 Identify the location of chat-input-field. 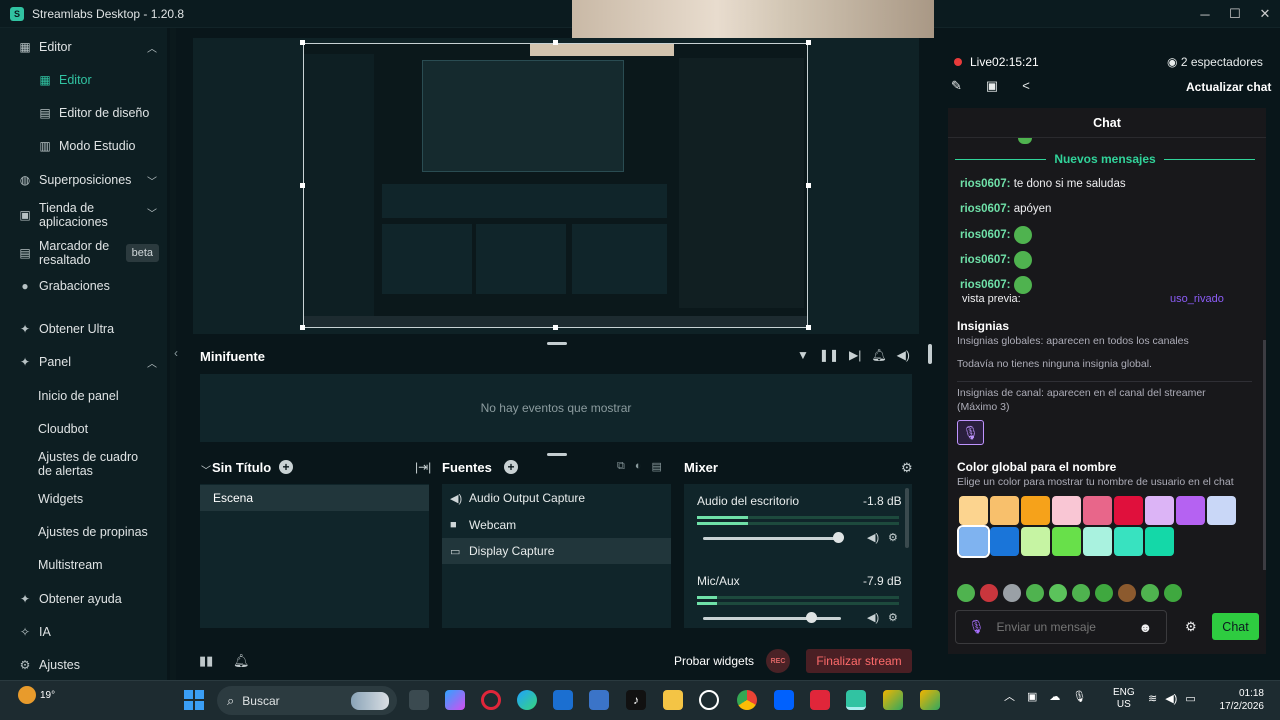
(1066, 627).